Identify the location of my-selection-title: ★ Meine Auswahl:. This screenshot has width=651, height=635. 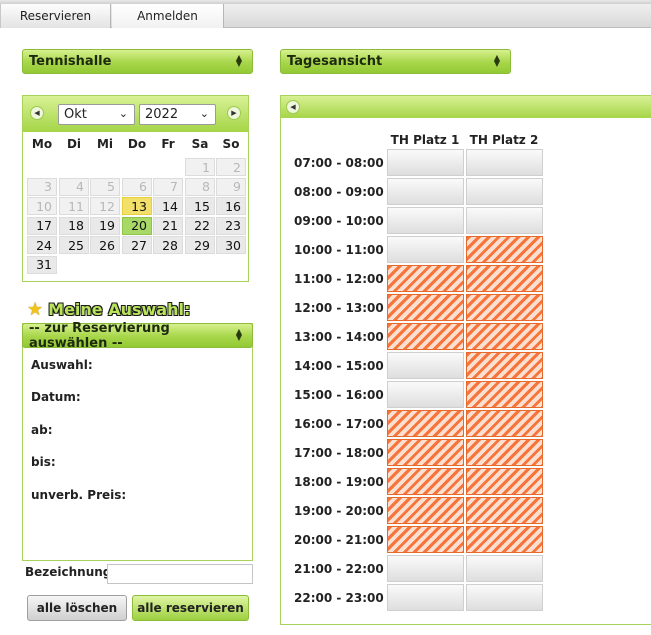
(108, 309).